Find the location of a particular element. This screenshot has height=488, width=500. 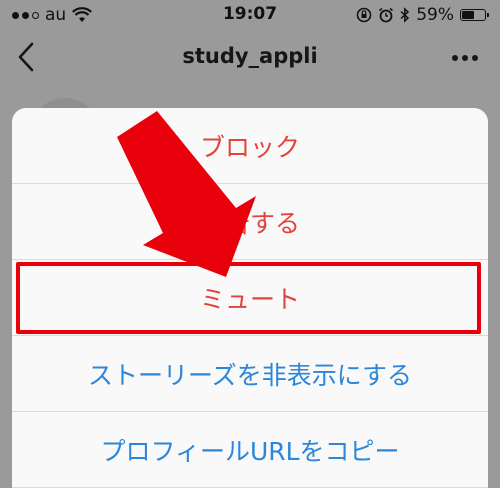

orientation-lock-icon is located at coordinates (364, 15).